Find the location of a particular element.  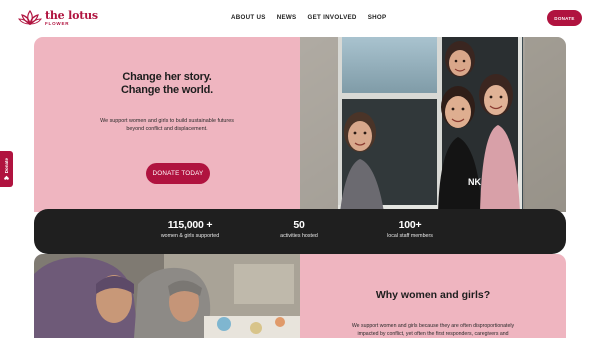

heart-icon is located at coordinates (6, 177).